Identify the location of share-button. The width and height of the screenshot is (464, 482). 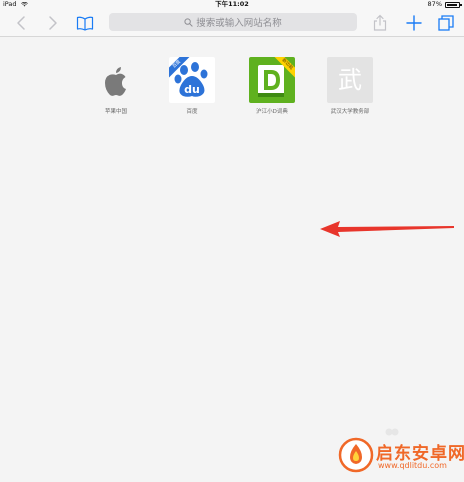
(380, 23).